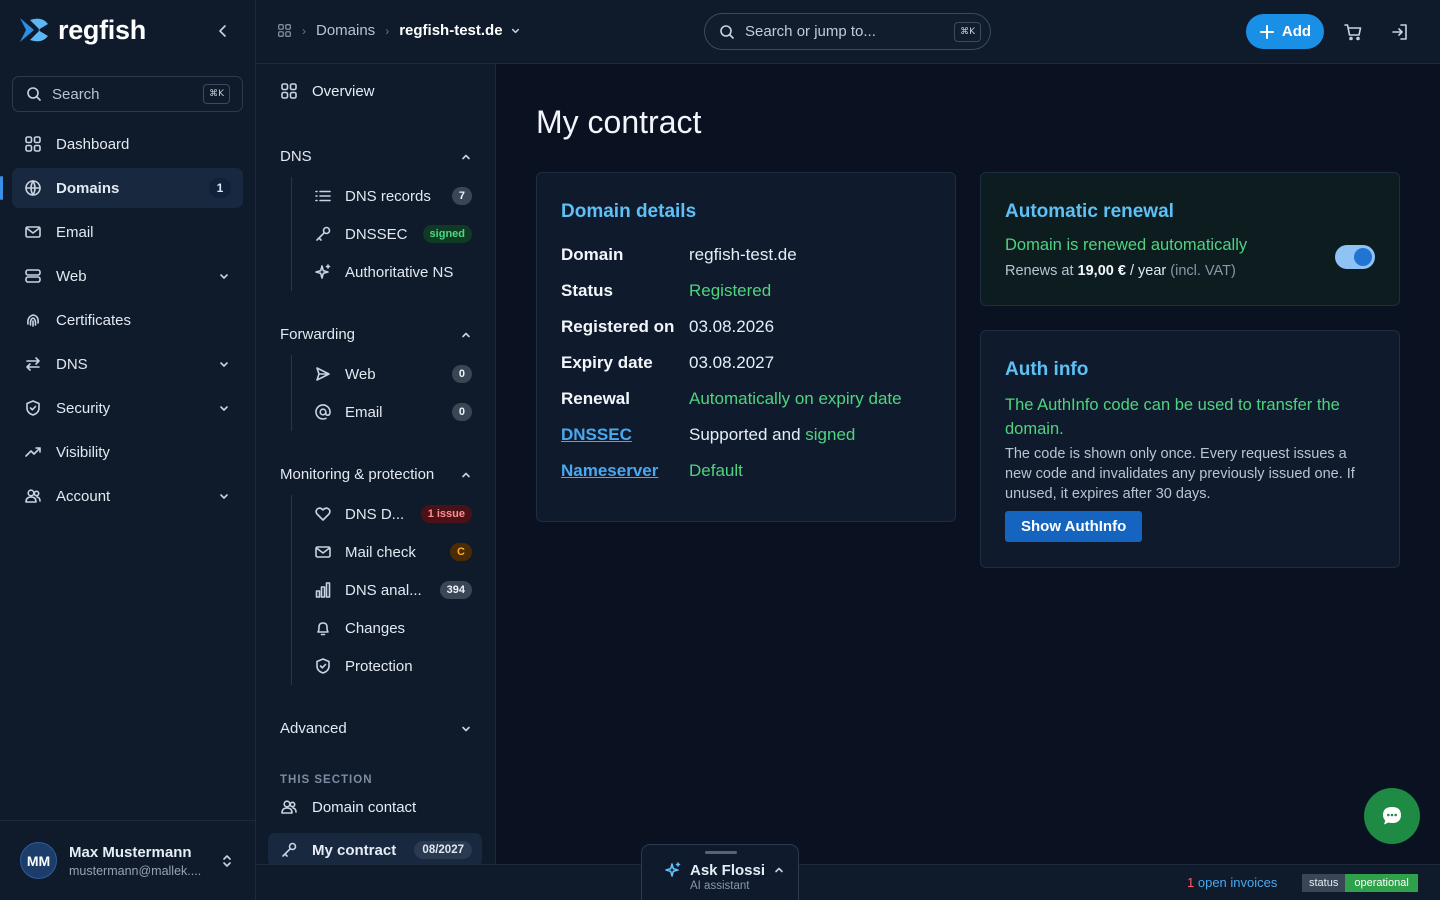 The height and width of the screenshot is (900, 1440). Describe the element at coordinates (382, 374) in the screenshot. I see `subnav-item-forward-web: Web 0` at that location.